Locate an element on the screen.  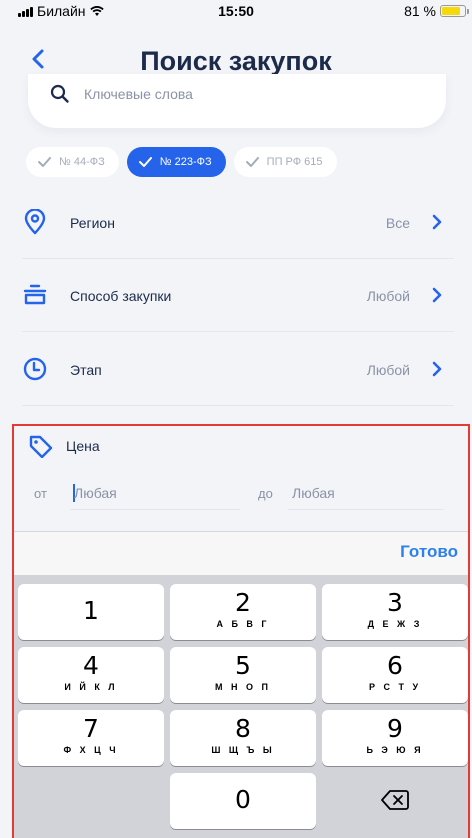
clock-icon is located at coordinates (35, 369).